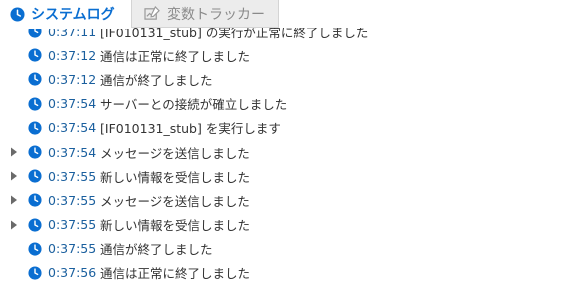  Describe the element at coordinates (282, 273) in the screenshot. I see `log-row: 0:37:56 通信は正常に終了しました` at that location.